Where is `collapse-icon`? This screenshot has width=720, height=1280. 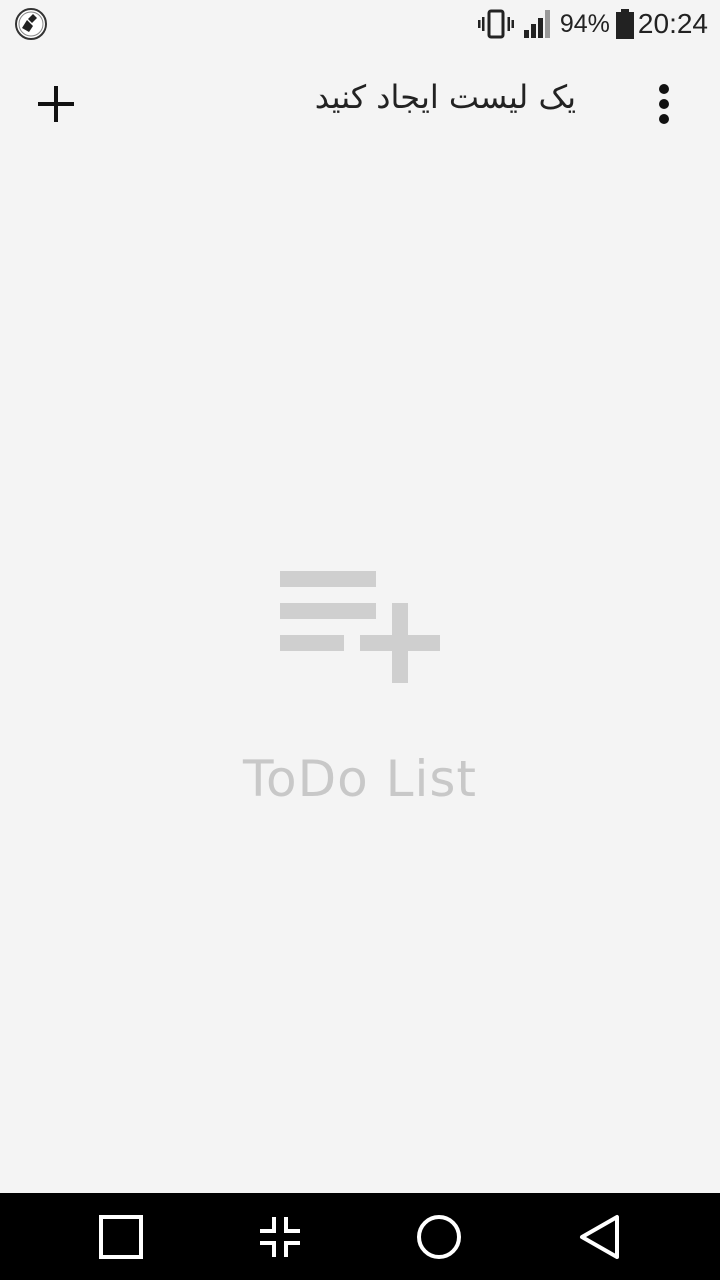 collapse-icon is located at coordinates (280, 1237).